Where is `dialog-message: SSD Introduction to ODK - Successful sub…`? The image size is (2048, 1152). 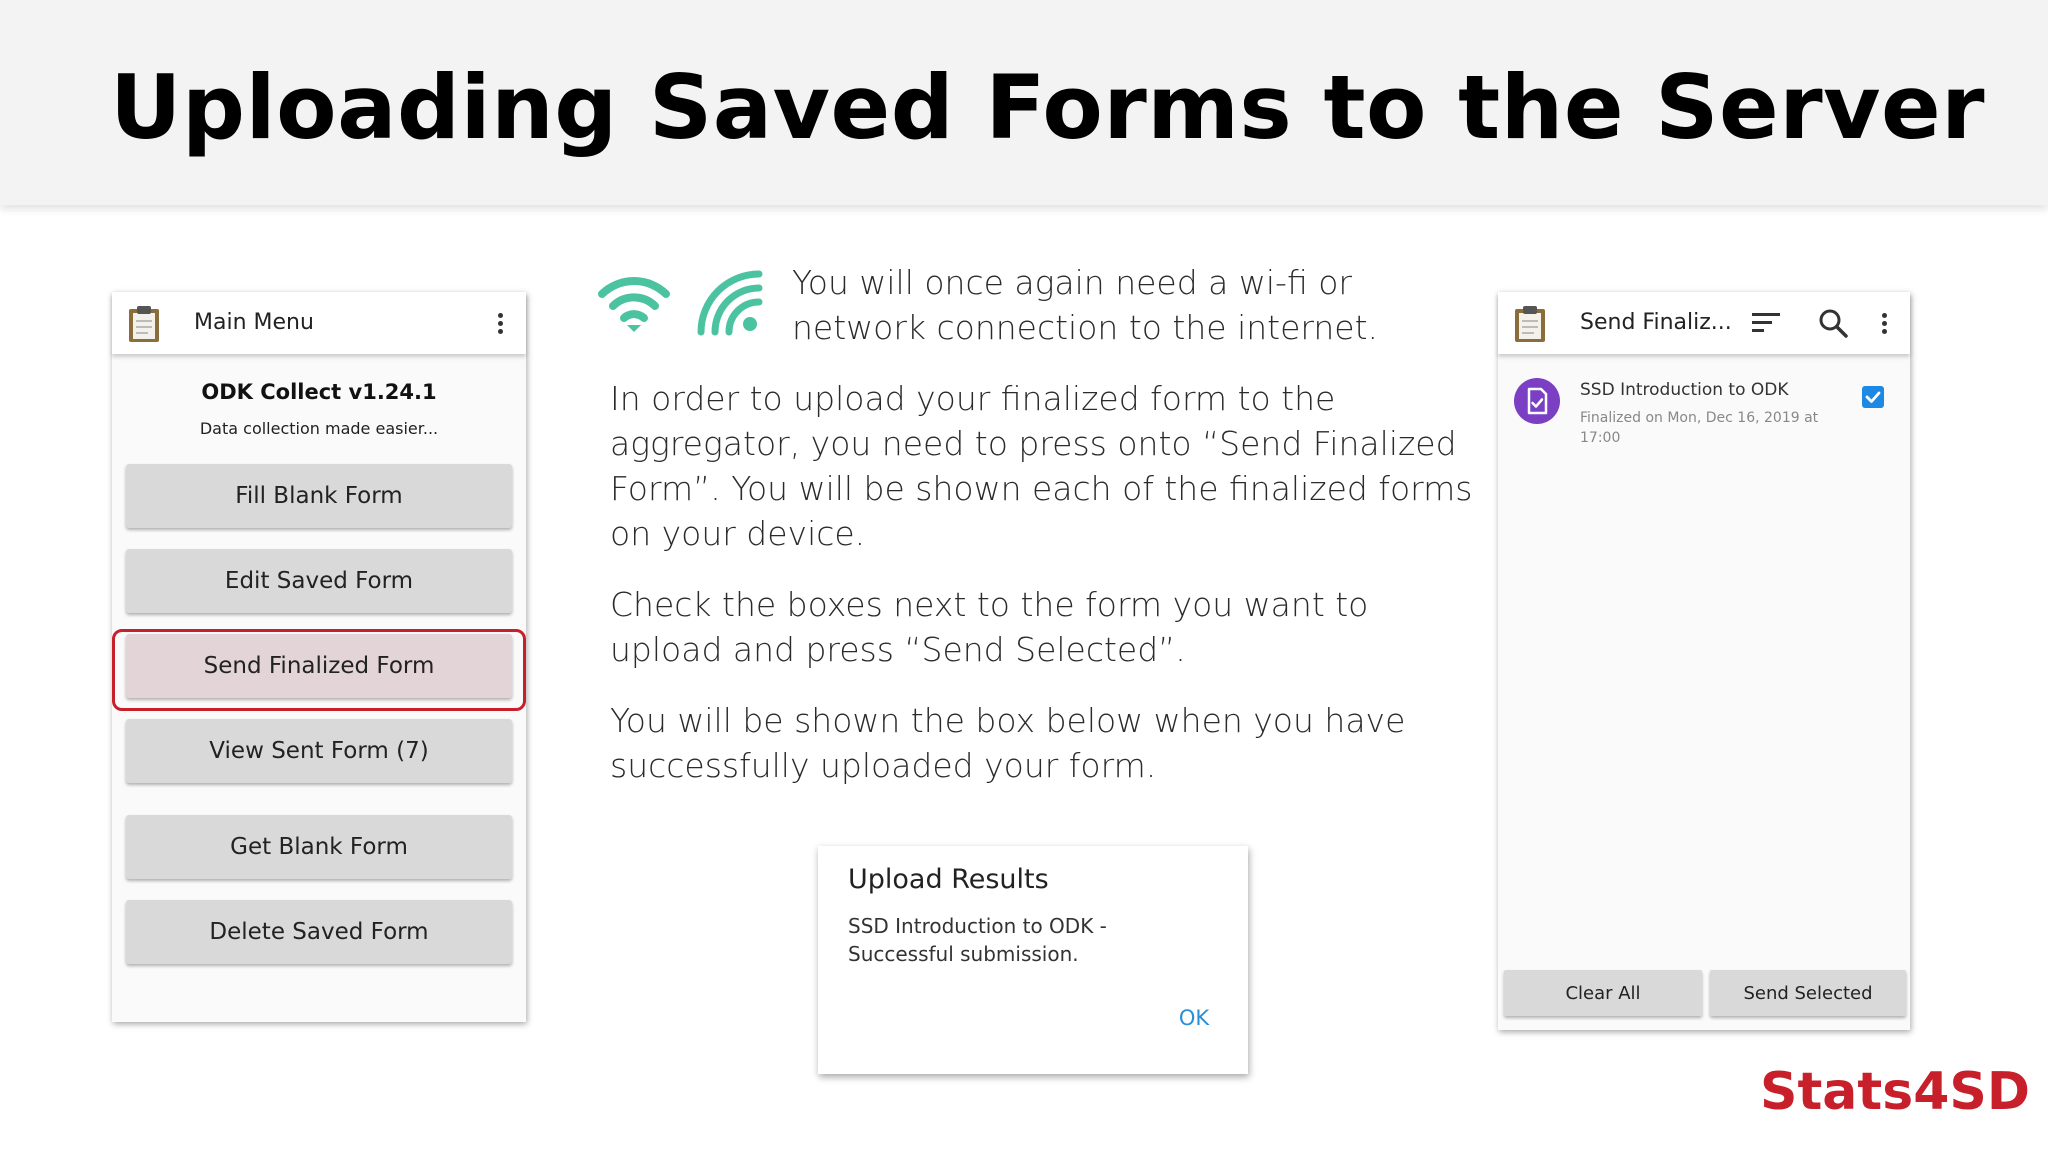 dialog-message: SSD Introduction to ODK - Successful sub… is located at coordinates (977, 940).